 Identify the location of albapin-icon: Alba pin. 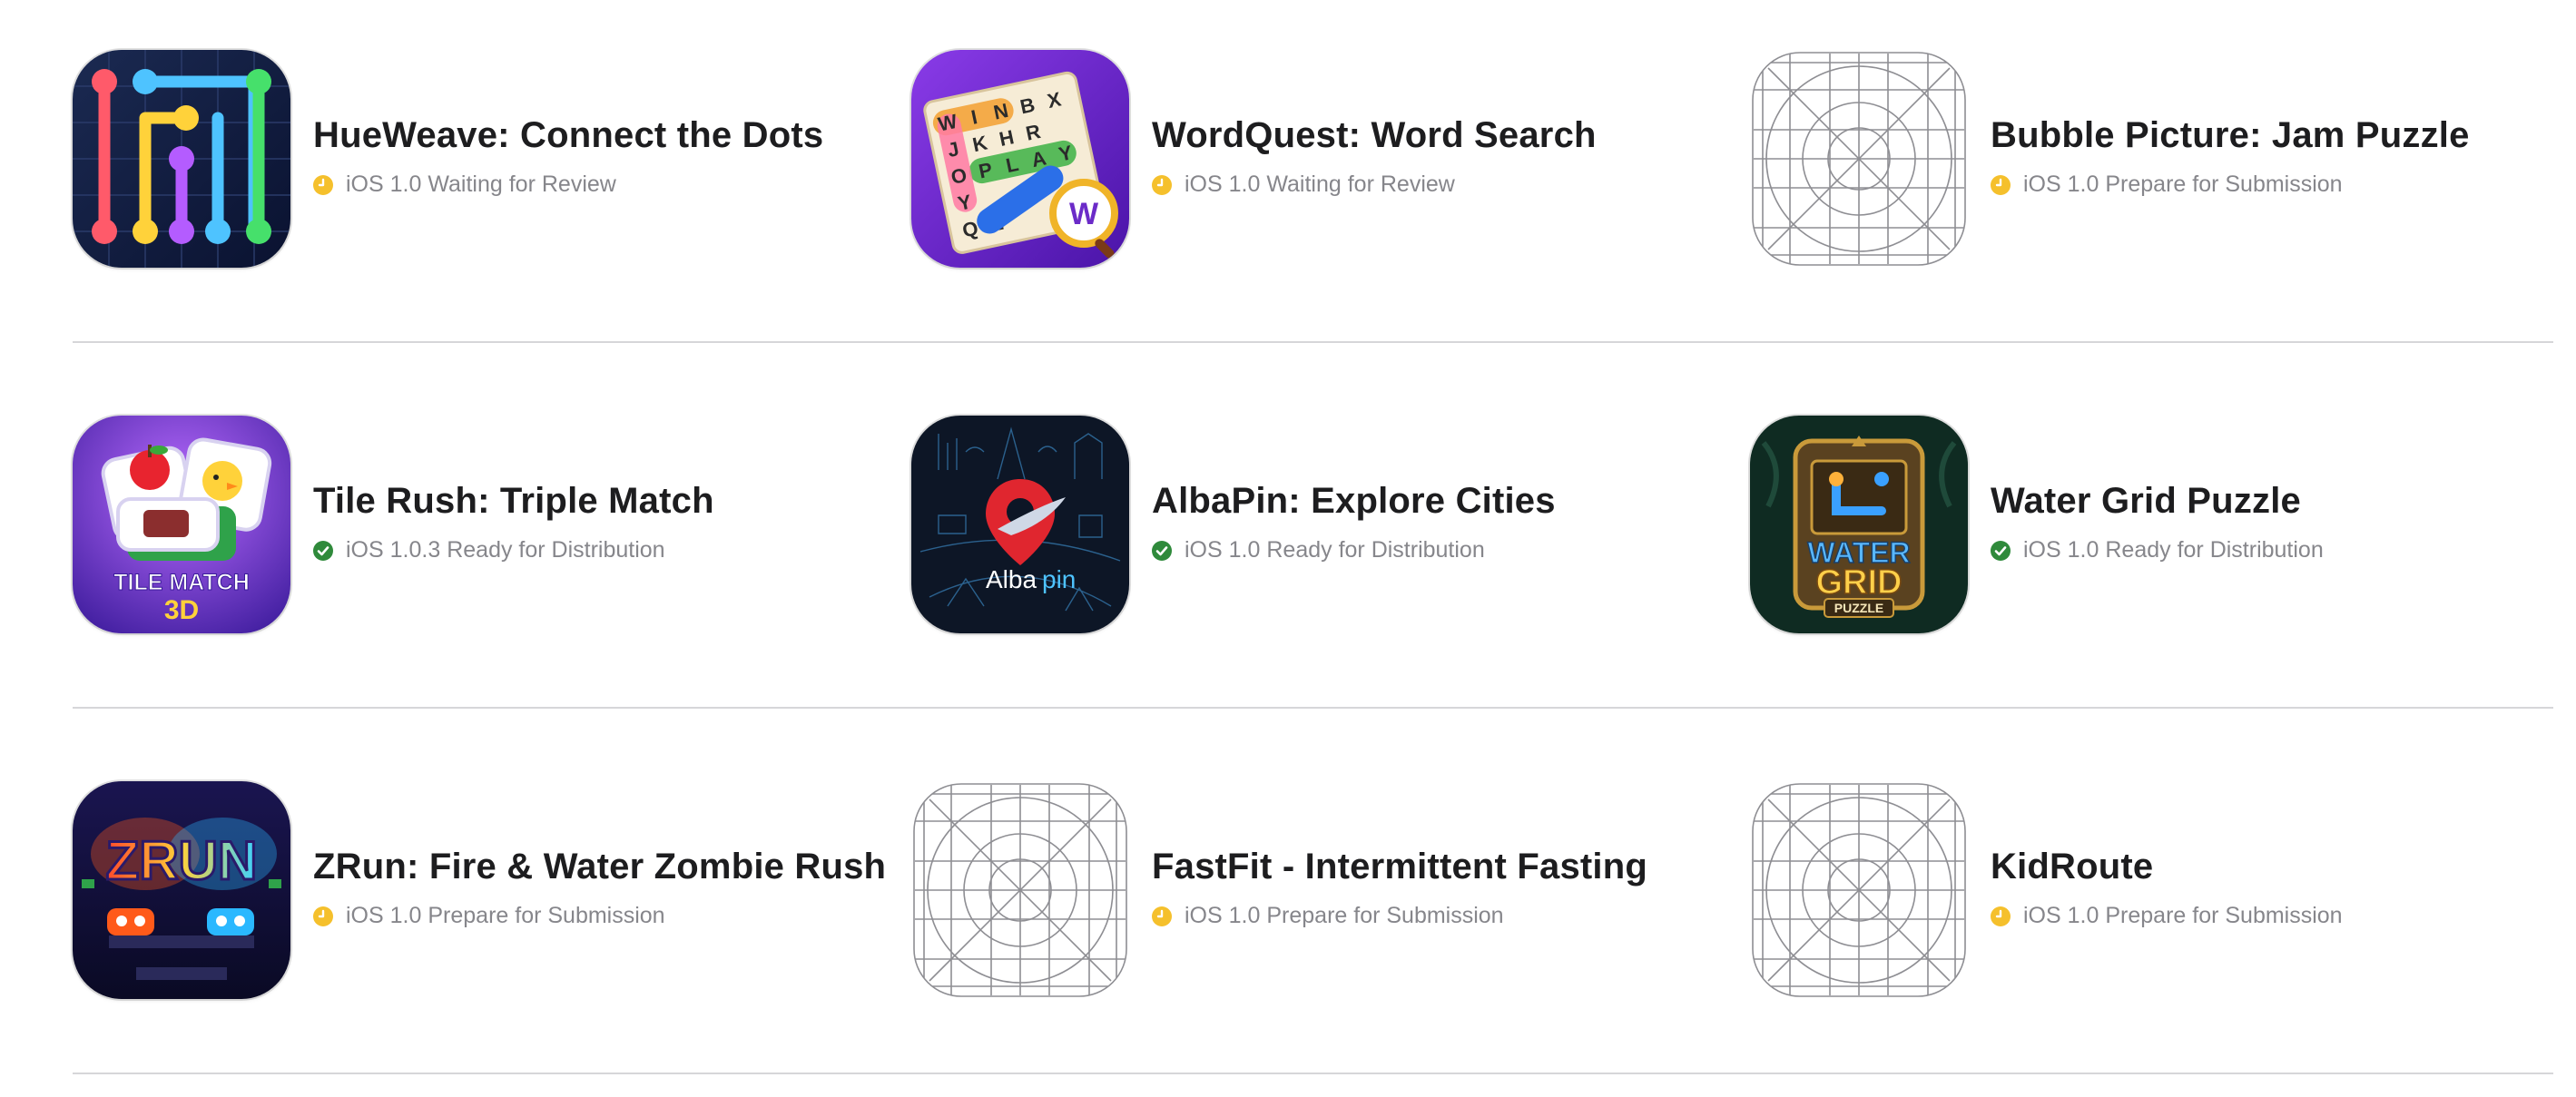
(1020, 524).